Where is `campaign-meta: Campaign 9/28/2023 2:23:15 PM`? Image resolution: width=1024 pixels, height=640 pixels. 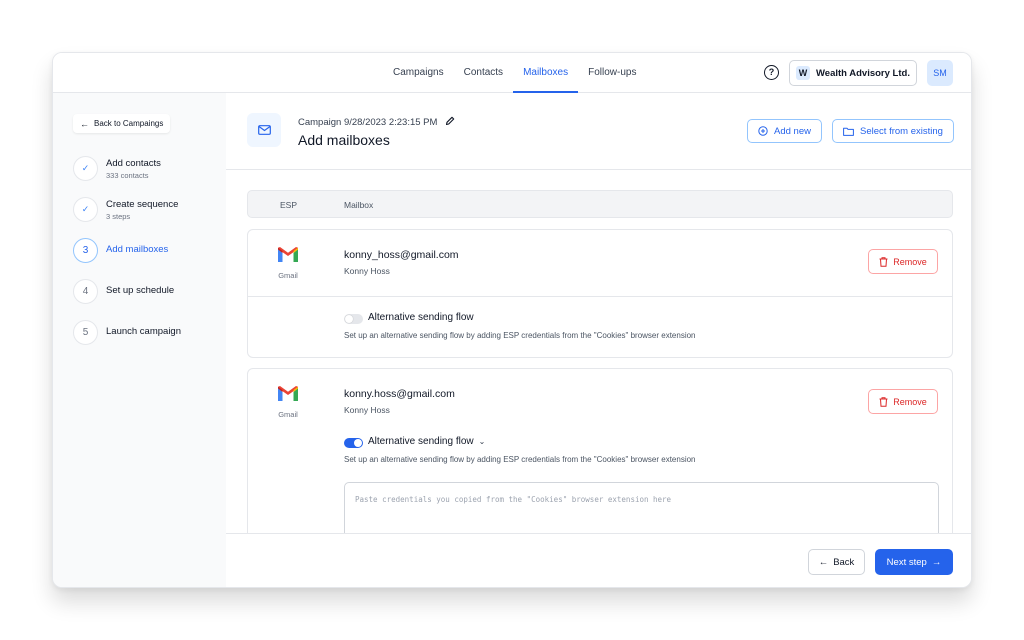 campaign-meta: Campaign 9/28/2023 2:23:15 PM is located at coordinates (376, 122).